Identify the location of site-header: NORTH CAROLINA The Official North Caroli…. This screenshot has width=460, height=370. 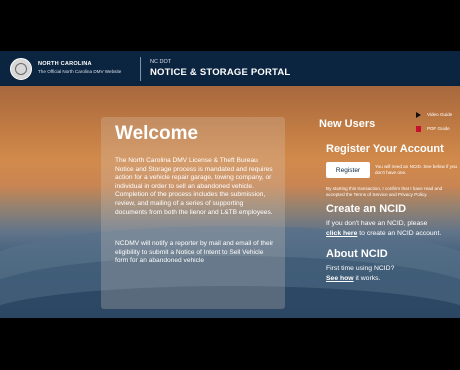
(230, 68).